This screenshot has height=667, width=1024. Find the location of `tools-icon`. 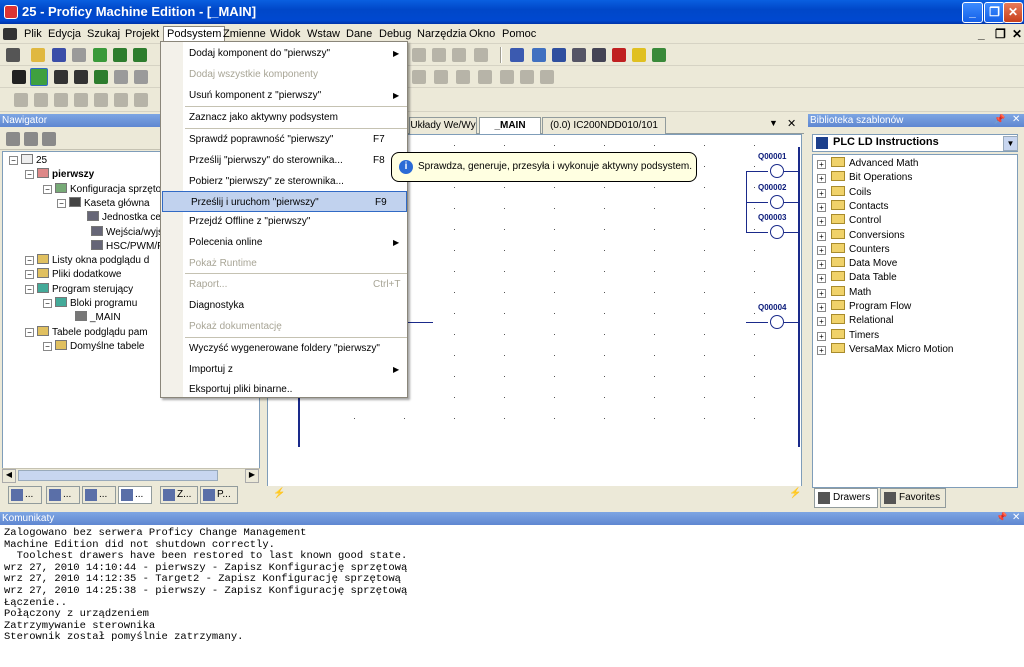

tools-icon is located at coordinates (659, 55).